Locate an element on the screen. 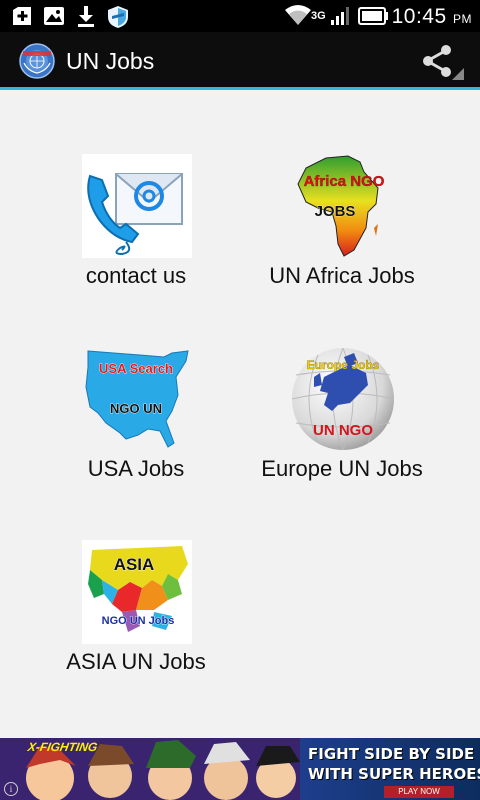 The height and width of the screenshot is (800, 480). app-title: UN Jobs is located at coordinates (110, 61).